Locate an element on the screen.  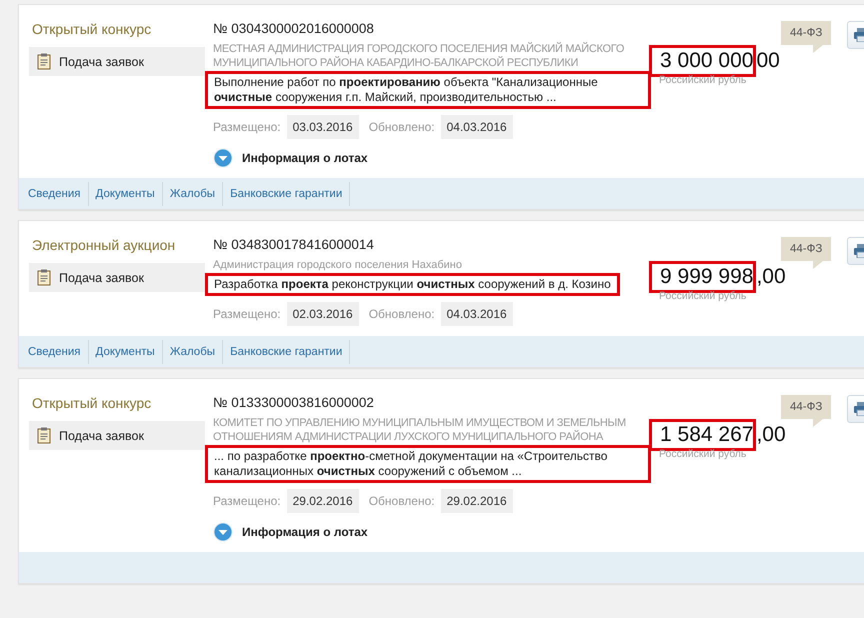
posted-date: 02.03.2016 is located at coordinates (322, 314).